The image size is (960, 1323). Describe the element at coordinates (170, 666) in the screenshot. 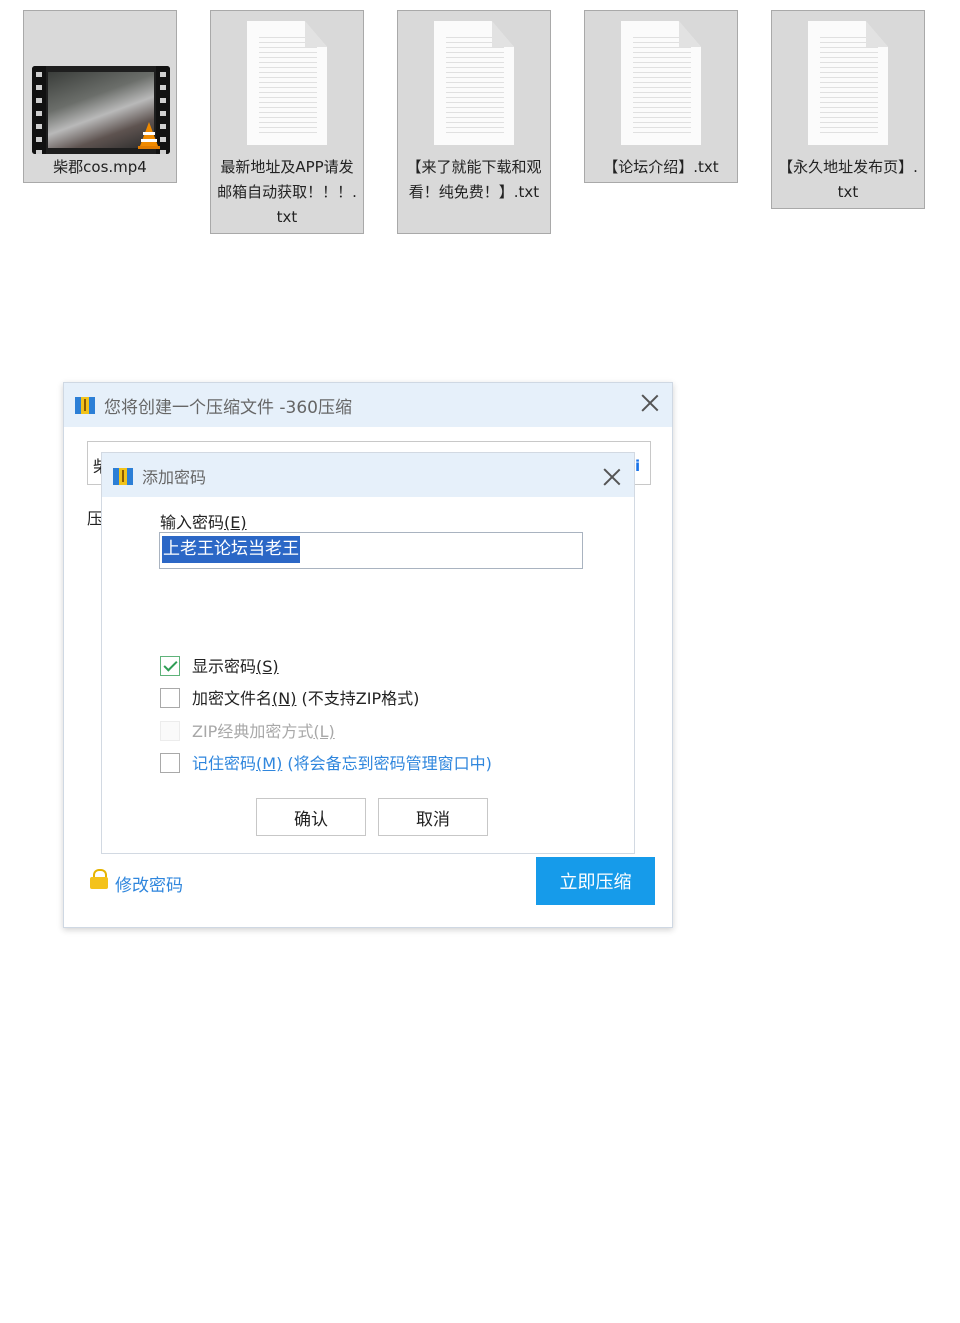

I see `show-password-checkbox` at that location.